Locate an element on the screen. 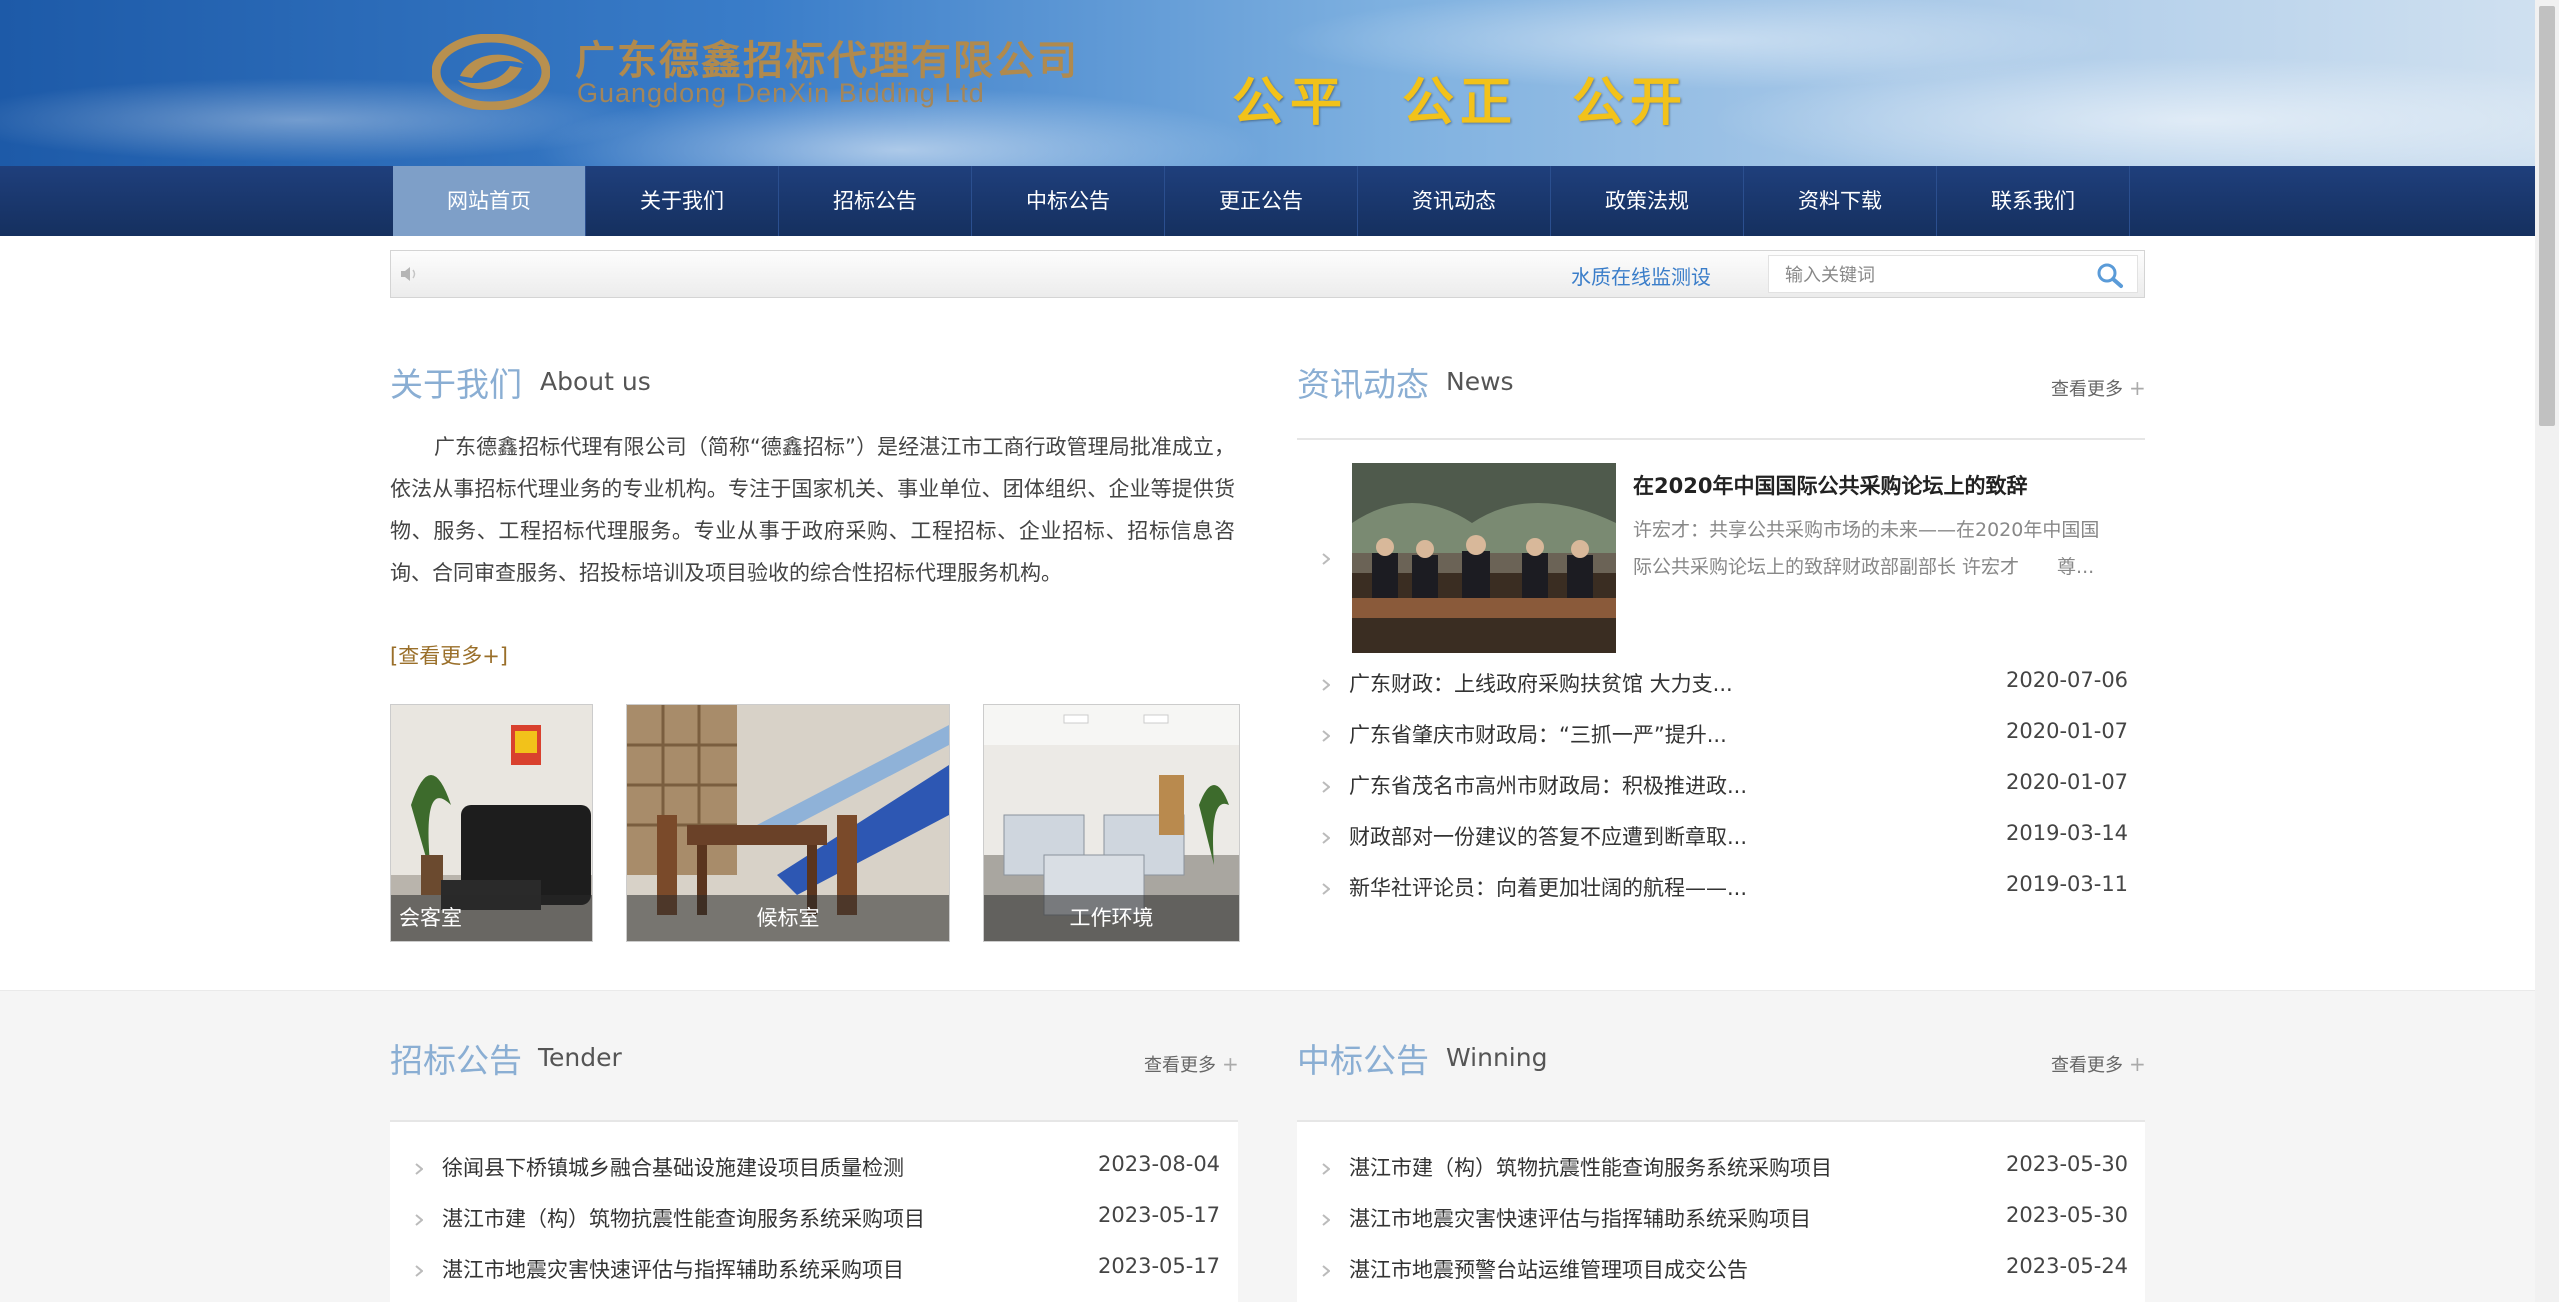 The width and height of the screenshot is (2559, 1302). winning-item-date: 2023-05-24 is located at coordinates (2067, 1266).